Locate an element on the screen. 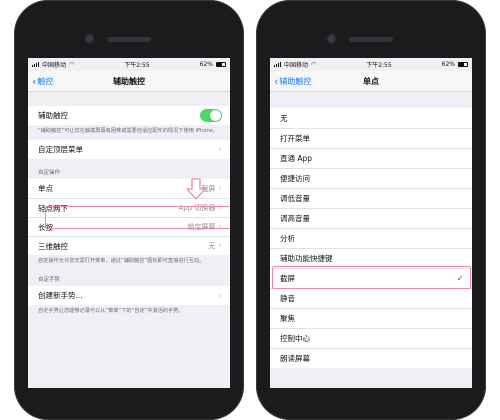 This screenshot has height=420, width=500. action-row-long-press: 长按 锁定屏幕 › is located at coordinates (129, 227).